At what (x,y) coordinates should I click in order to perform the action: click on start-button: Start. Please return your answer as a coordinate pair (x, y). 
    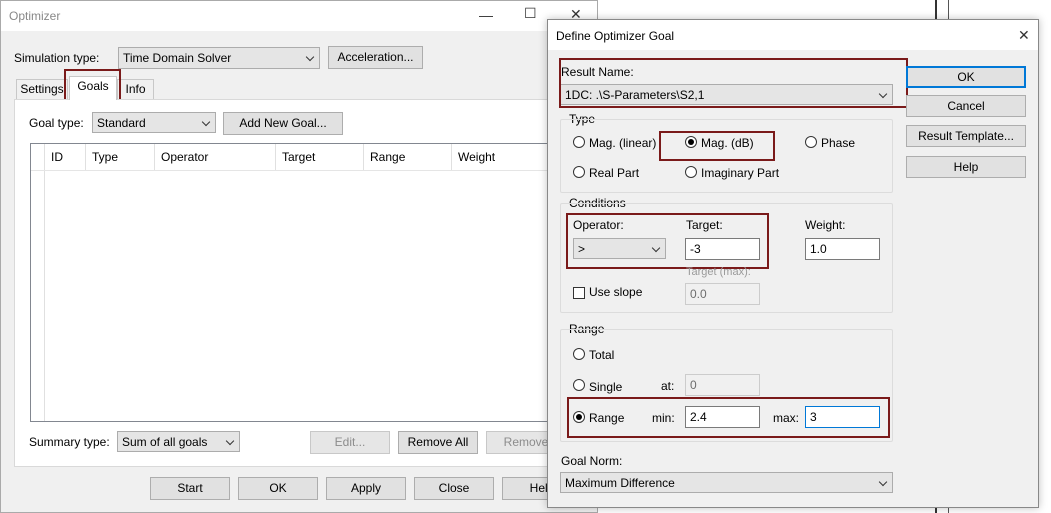
    Looking at the image, I should click on (190, 488).